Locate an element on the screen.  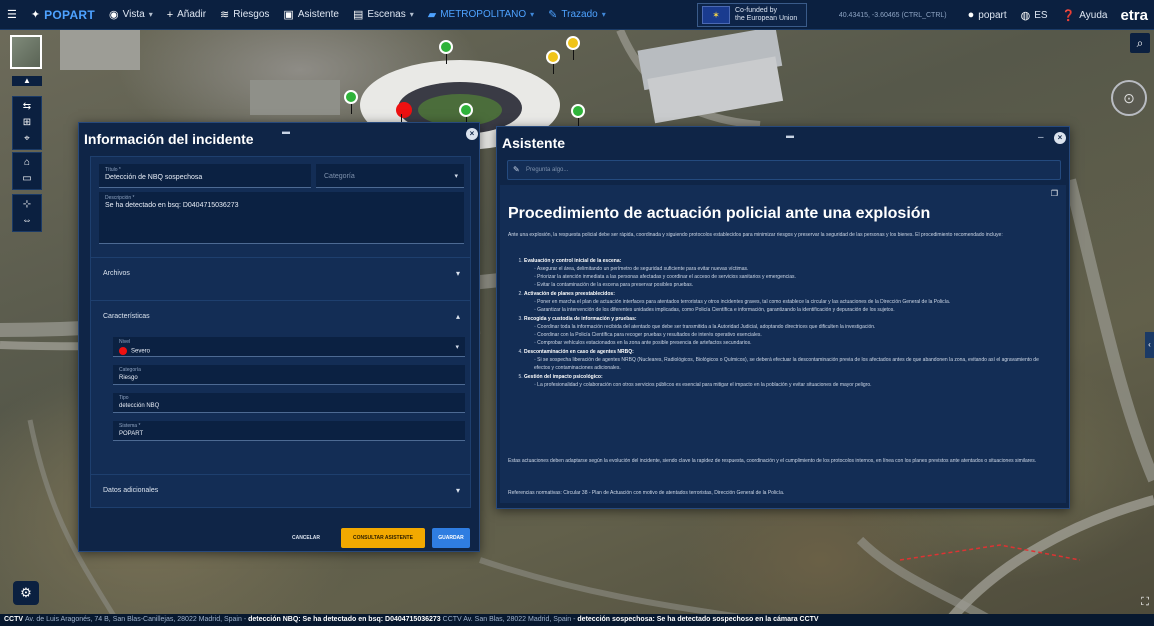
grid-icon: ⊞ is located at coordinates (27, 123).